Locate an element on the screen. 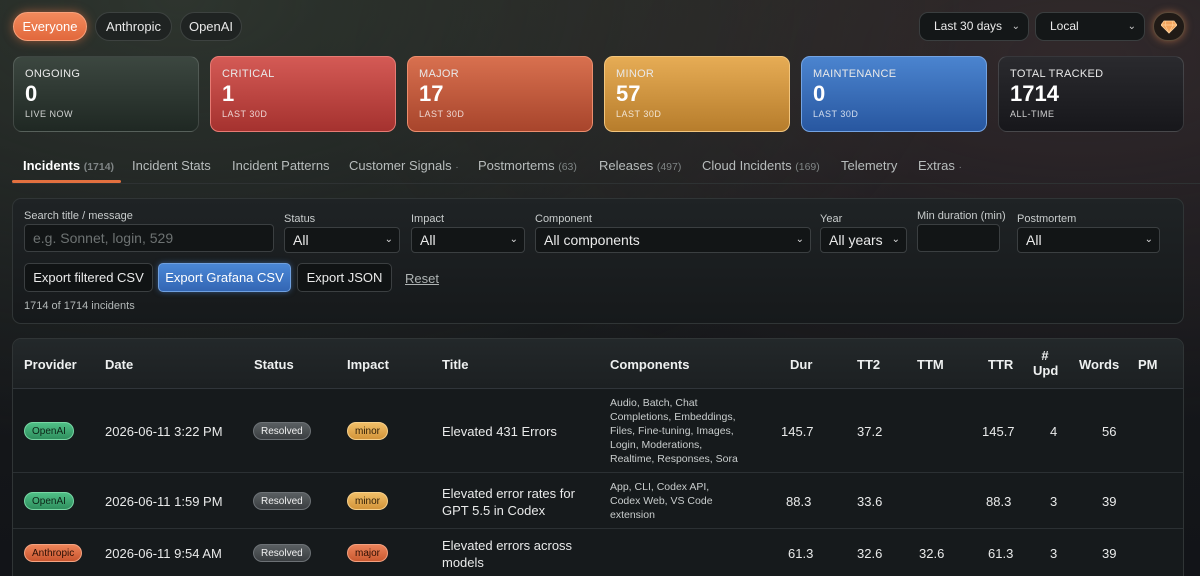  tab-count: · is located at coordinates (960, 167).